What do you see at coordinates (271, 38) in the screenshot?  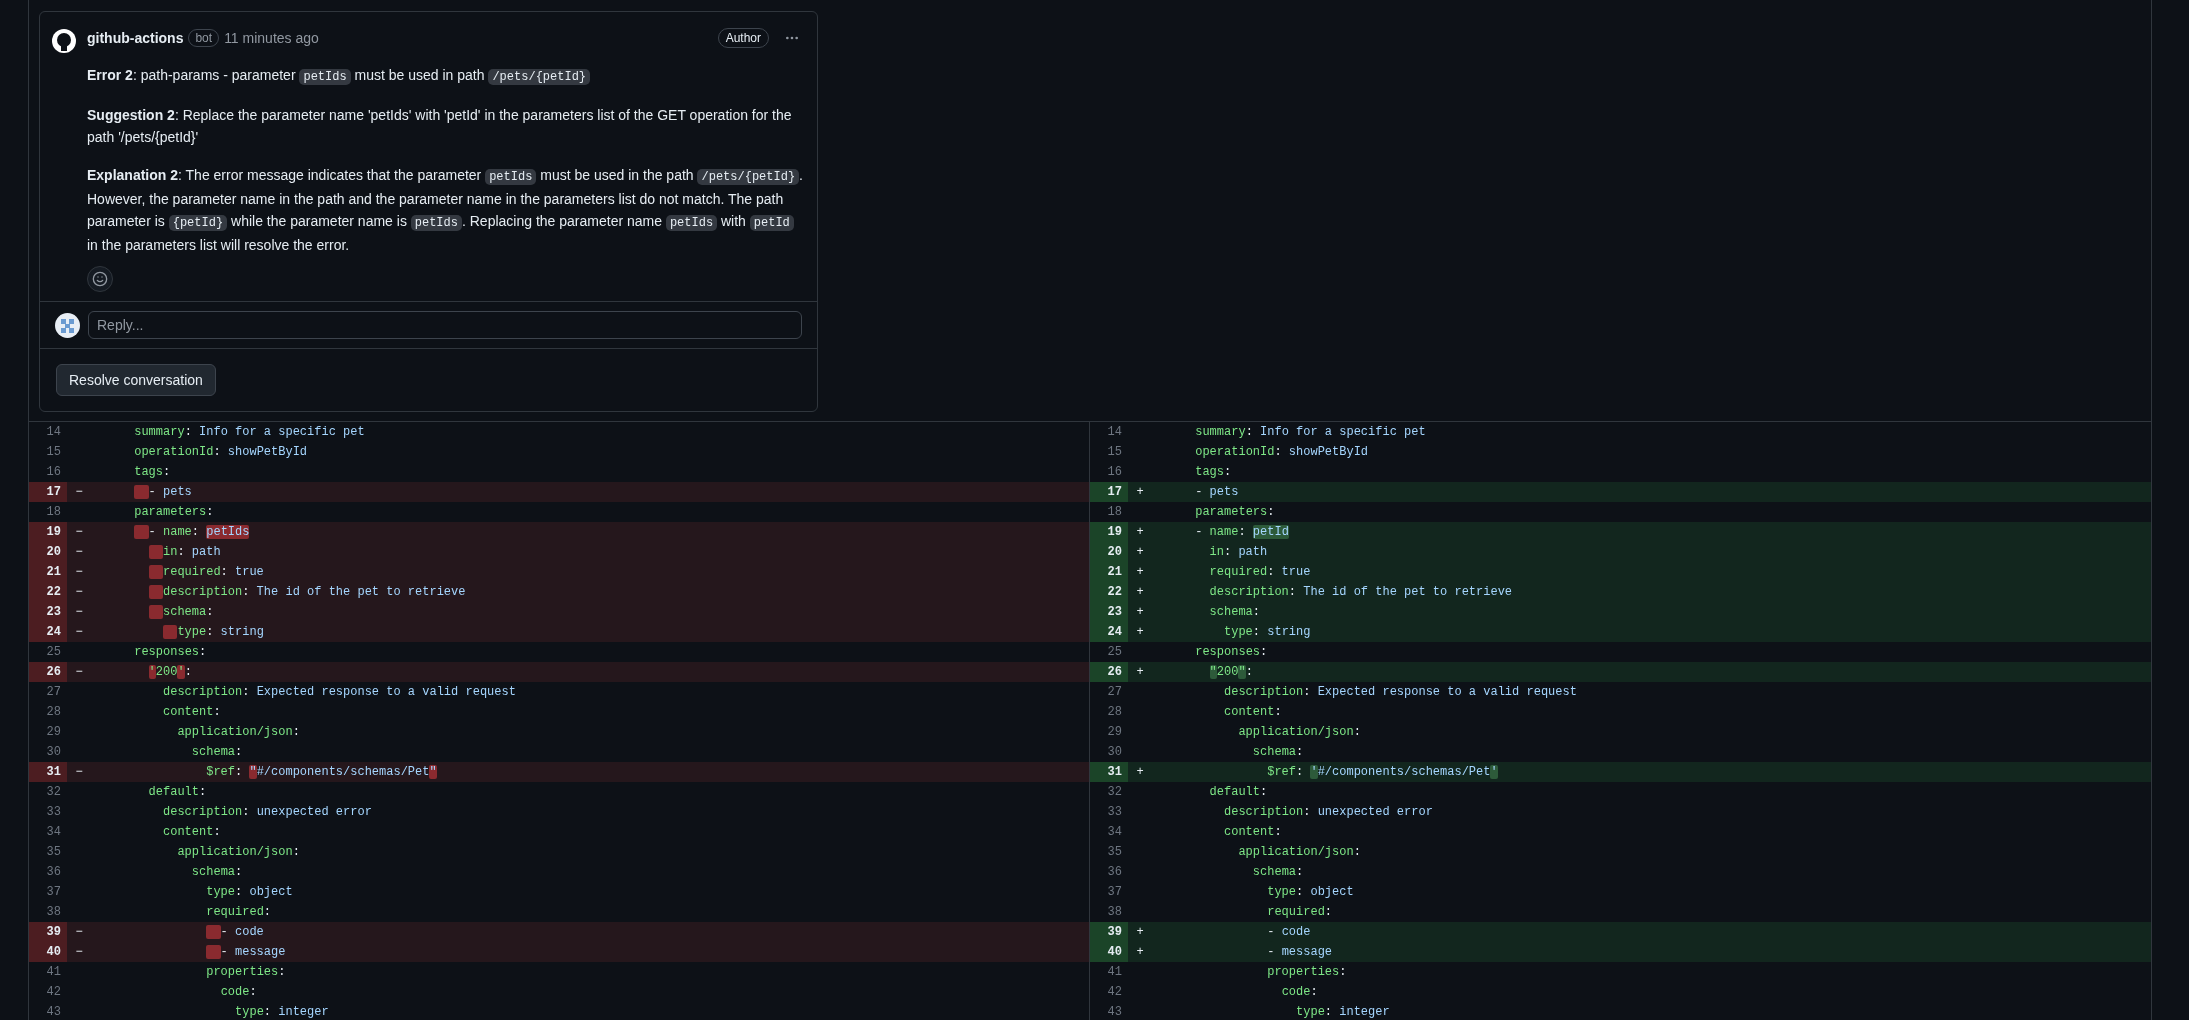 I see `timestamp: 11 minutes ago` at bounding box center [271, 38].